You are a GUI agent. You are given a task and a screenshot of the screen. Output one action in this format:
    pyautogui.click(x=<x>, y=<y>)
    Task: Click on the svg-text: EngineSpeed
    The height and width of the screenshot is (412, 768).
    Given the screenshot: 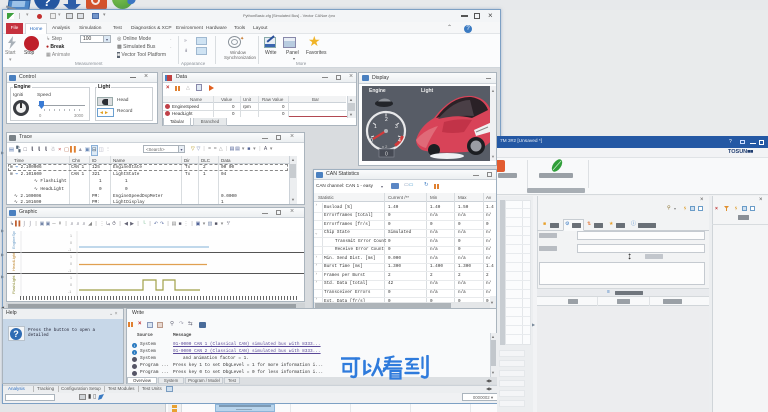 What is the action you would take?
    pyautogui.click(x=13, y=240)
    